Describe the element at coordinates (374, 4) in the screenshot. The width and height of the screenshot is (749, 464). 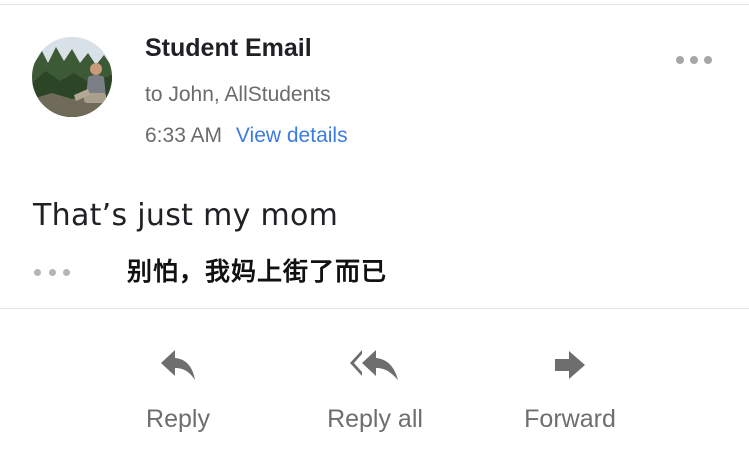
I see `top-divider` at that location.